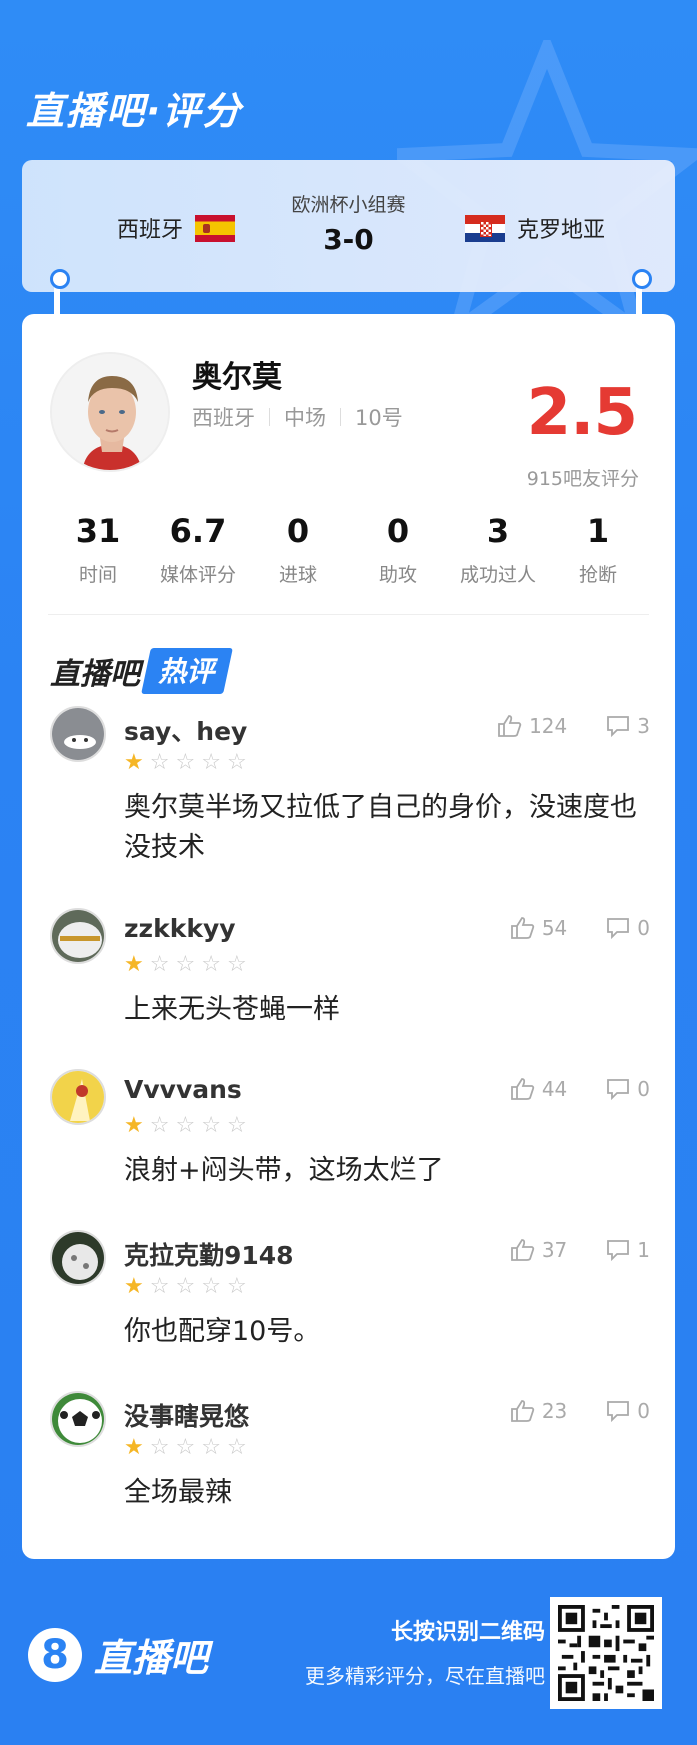 The width and height of the screenshot is (697, 1745). What do you see at coordinates (350, 1290) in the screenshot?
I see `comment-item: 克拉克勤9148 ★ ☆ ☆ ☆ ☆ 37 1 你也配穿10号。` at bounding box center [350, 1290].